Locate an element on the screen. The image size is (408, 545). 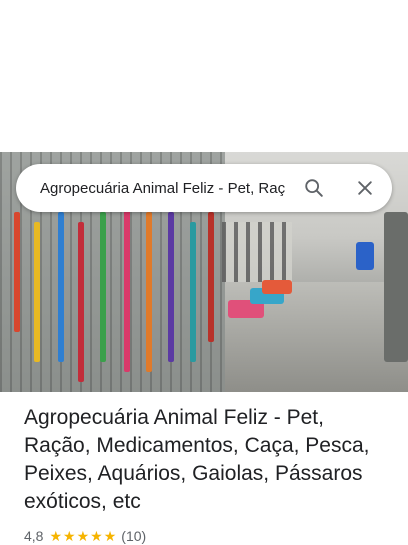
search-query: Agropecuária Animal Feliz - Pet, Raç is located at coordinates (165, 188).